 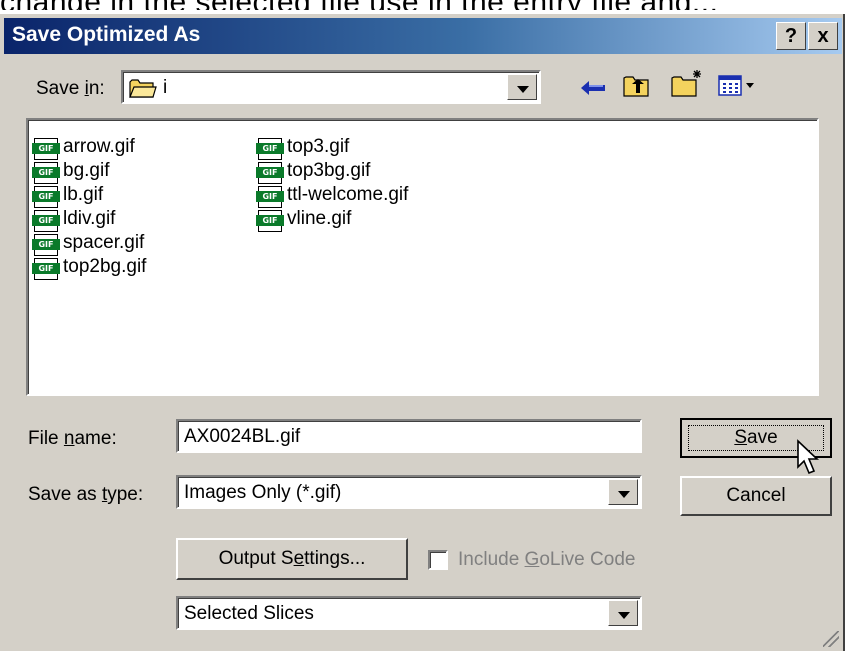 What do you see at coordinates (522, 87) in the screenshot?
I see `save-in-dropdown-button` at bounding box center [522, 87].